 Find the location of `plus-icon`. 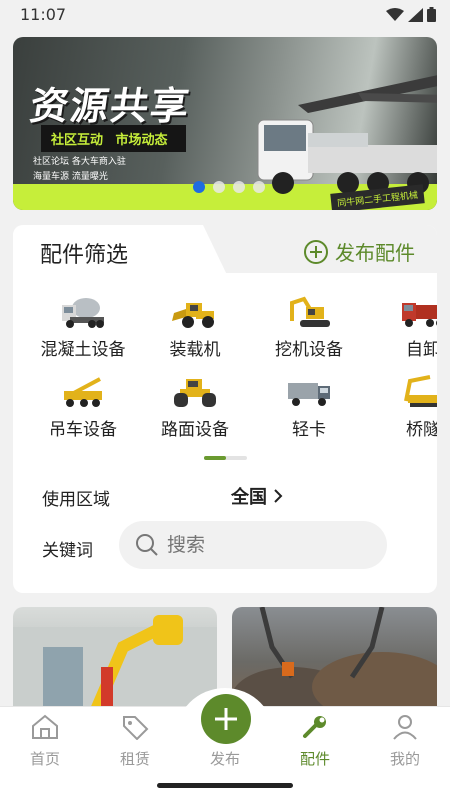

plus-icon is located at coordinates (226, 719).